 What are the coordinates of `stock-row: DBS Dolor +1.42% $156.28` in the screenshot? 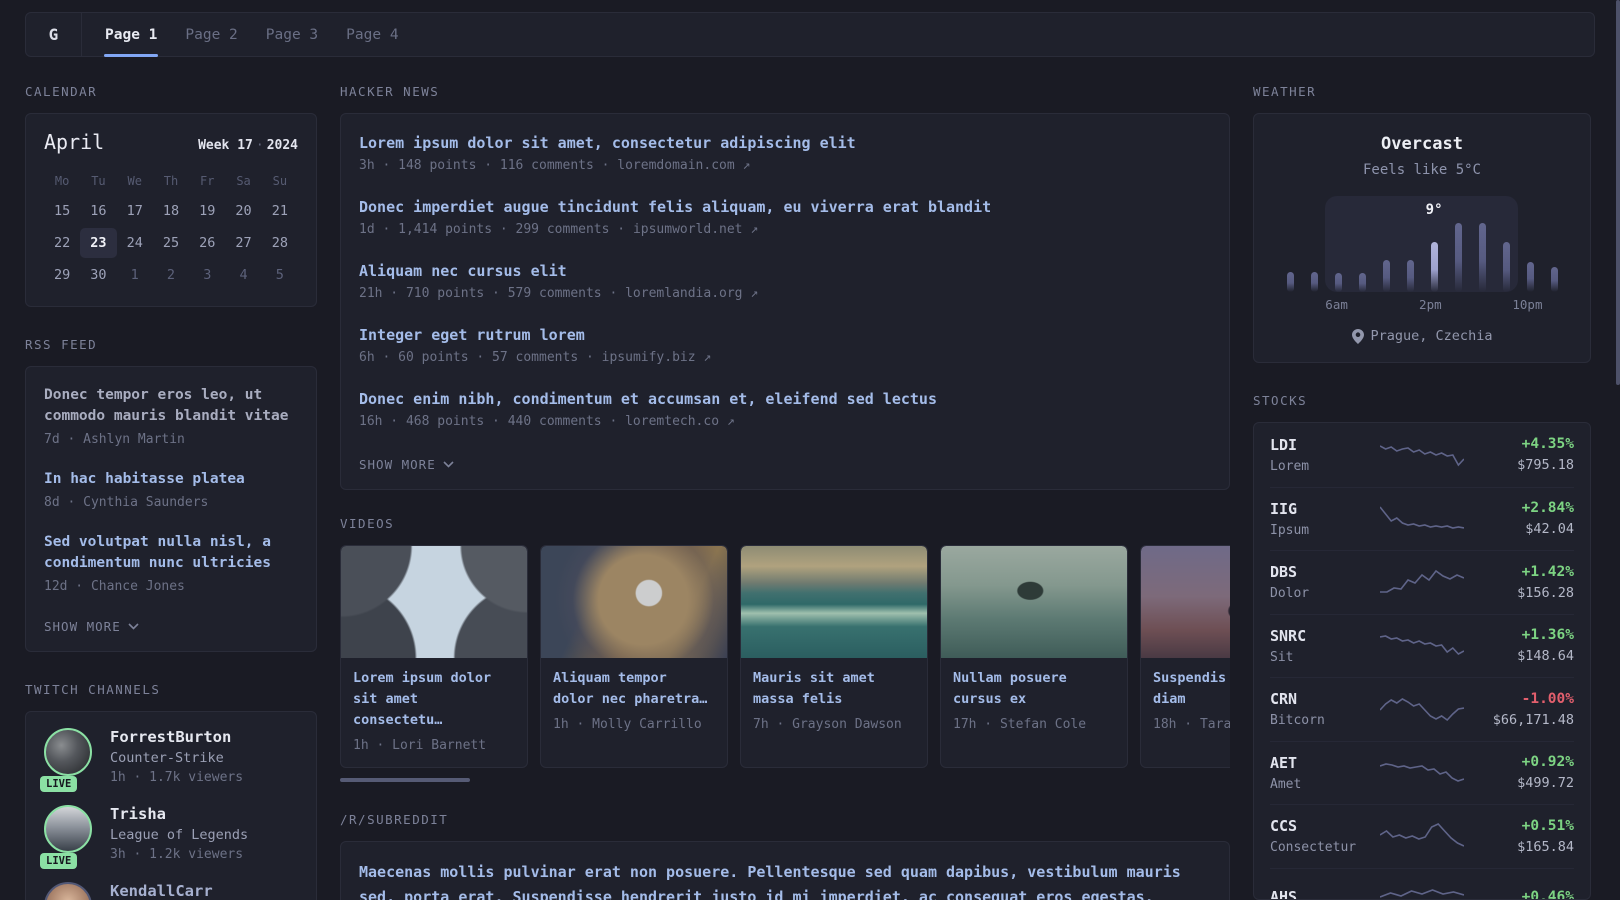 It's located at (1422, 582).